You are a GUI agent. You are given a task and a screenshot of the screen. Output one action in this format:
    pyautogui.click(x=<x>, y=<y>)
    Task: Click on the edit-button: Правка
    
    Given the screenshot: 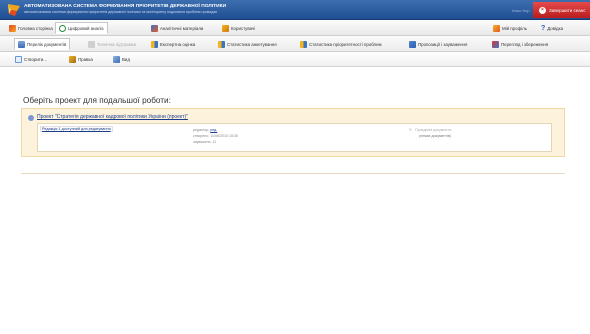 What is the action you would take?
    pyautogui.click(x=81, y=59)
    